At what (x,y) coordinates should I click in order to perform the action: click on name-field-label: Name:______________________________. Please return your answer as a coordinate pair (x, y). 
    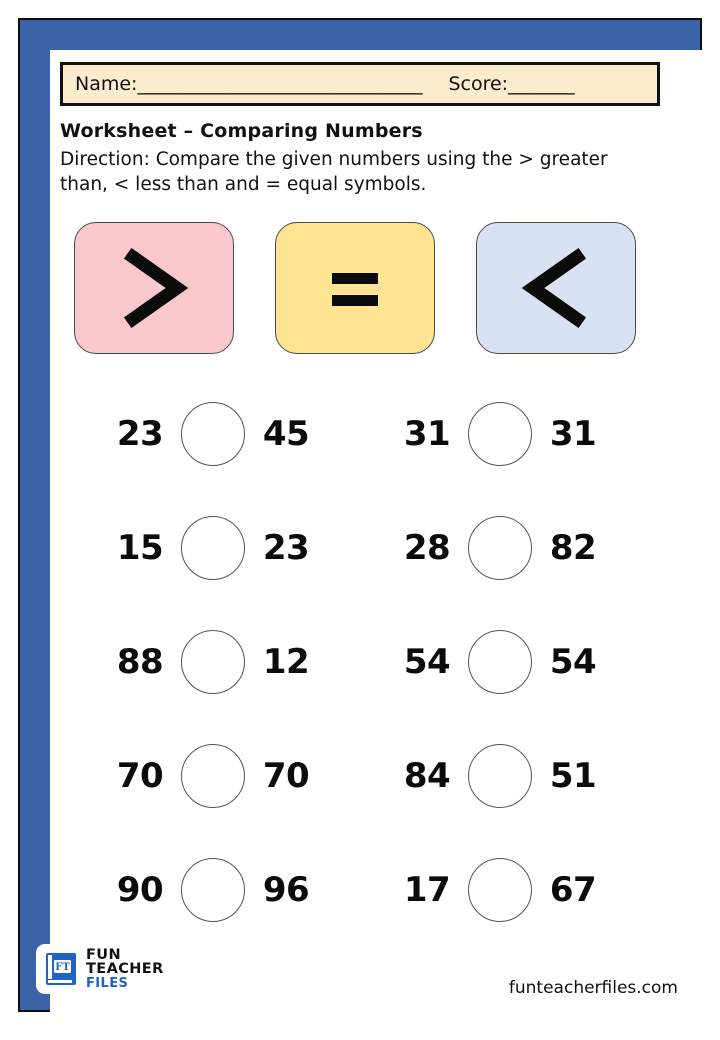
    Looking at the image, I should click on (248, 84).